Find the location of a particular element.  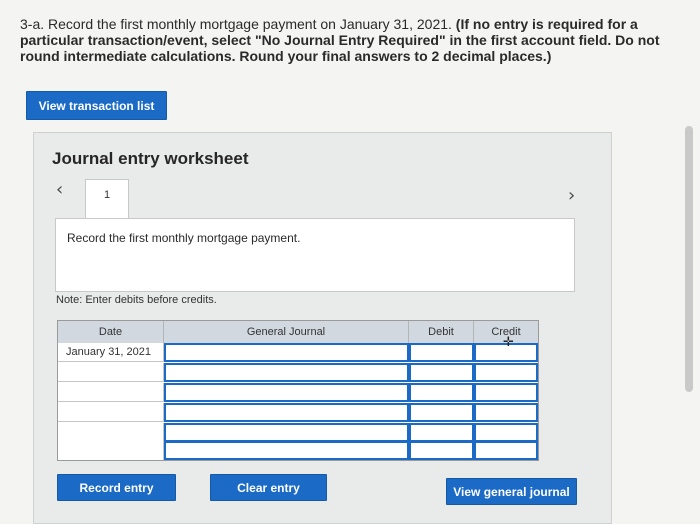

header-date: Date is located at coordinates (111, 332).